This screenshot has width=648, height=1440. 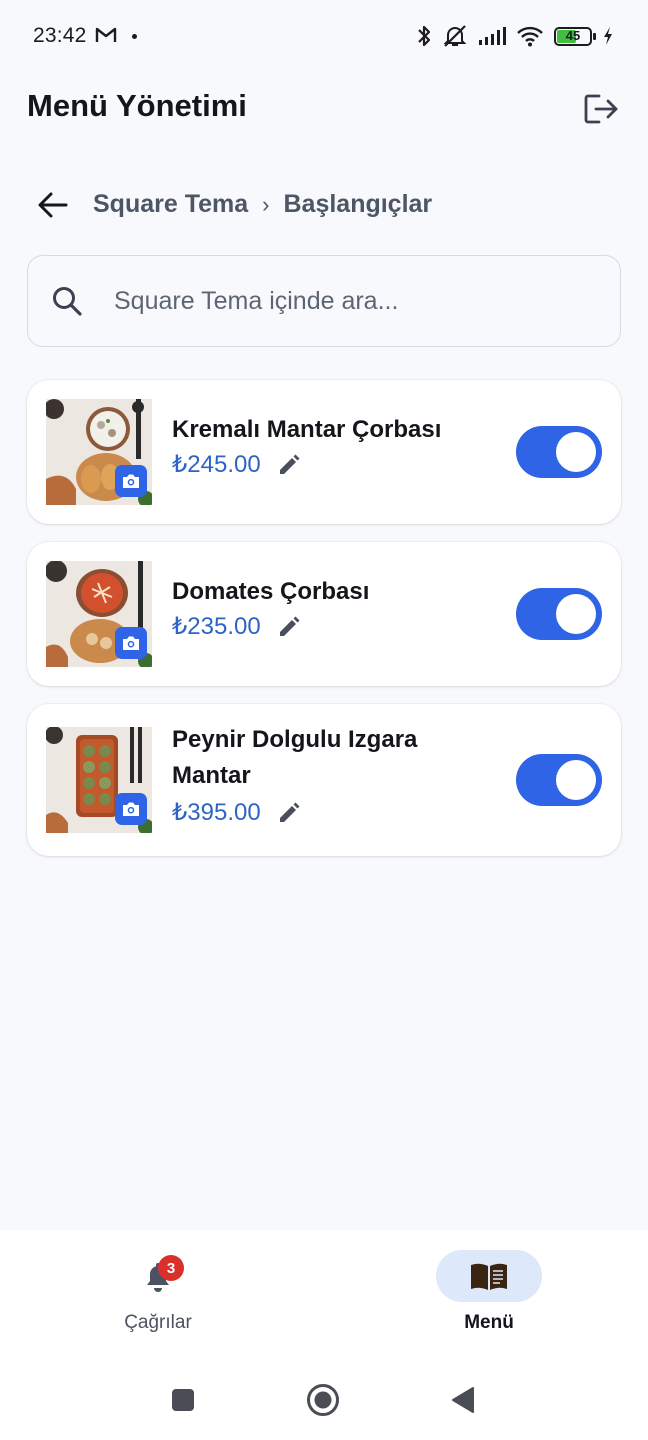 What do you see at coordinates (67, 301) in the screenshot?
I see `search-icon` at bounding box center [67, 301].